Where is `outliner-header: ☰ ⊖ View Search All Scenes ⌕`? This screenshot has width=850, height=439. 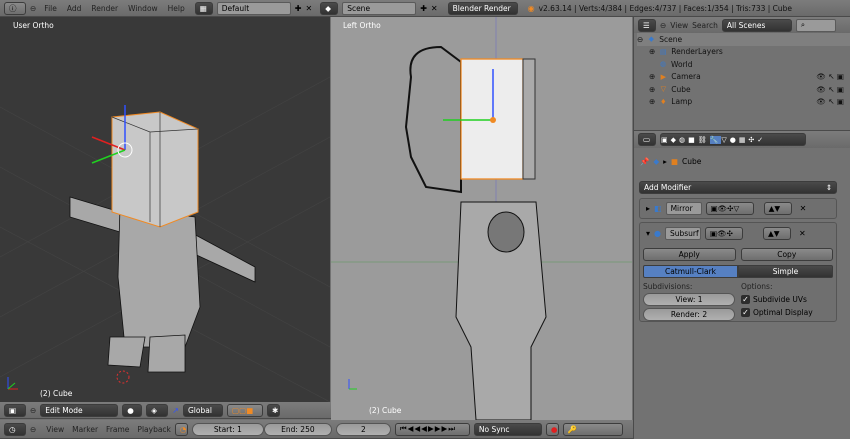 outliner-header: ☰ ⊖ View Search All Scenes ⌕ is located at coordinates (742, 25).